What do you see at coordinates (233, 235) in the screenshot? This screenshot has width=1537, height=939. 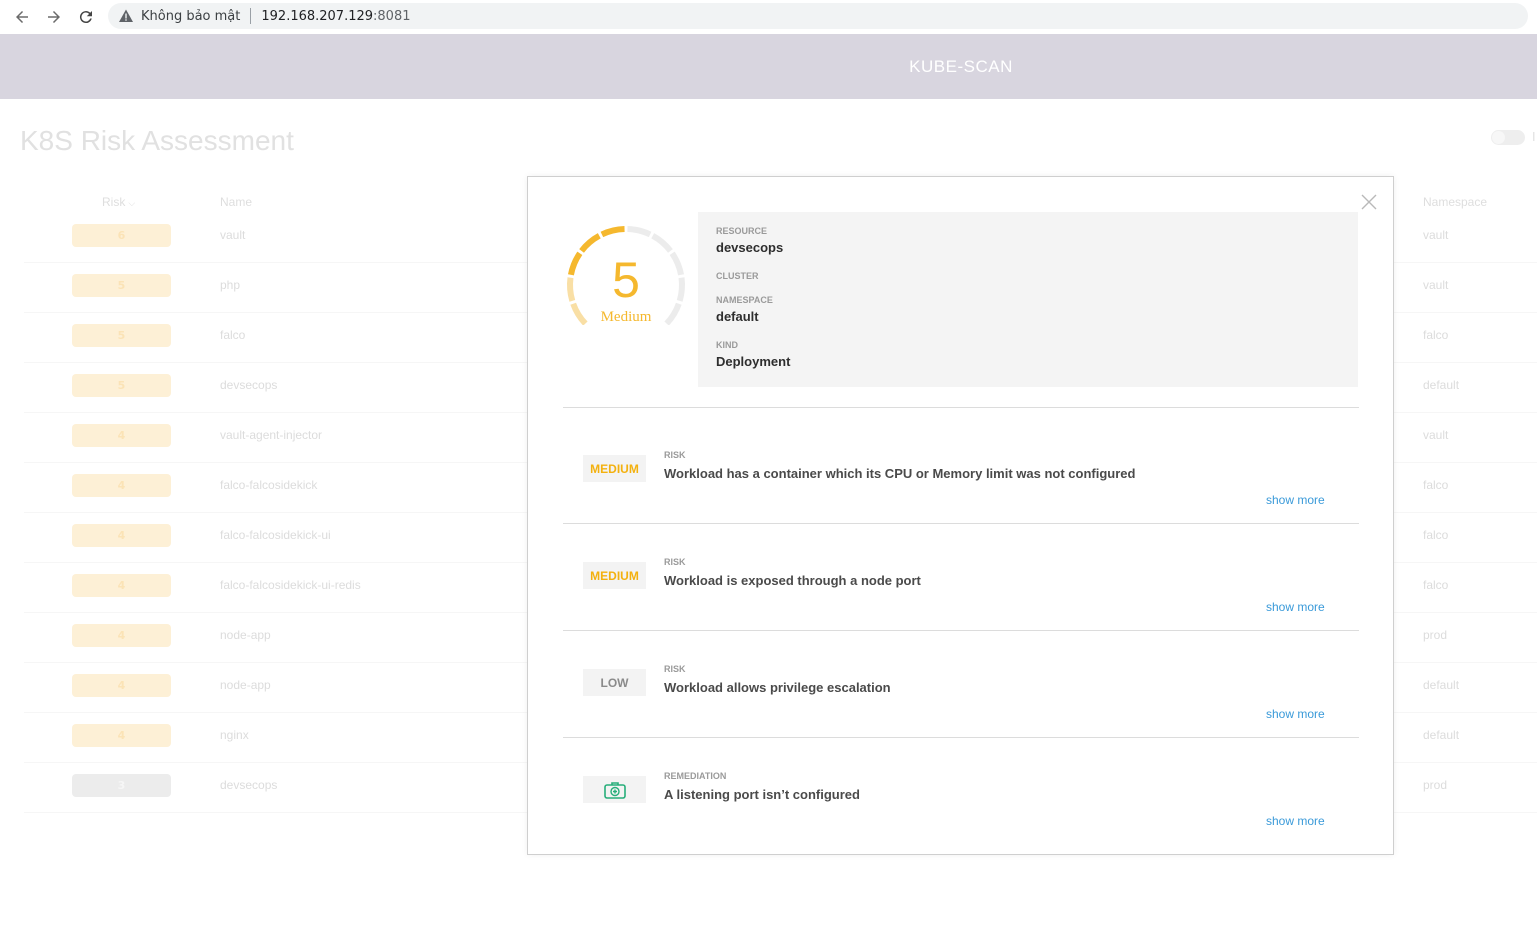 I see `workload-name: vault` at bounding box center [233, 235].